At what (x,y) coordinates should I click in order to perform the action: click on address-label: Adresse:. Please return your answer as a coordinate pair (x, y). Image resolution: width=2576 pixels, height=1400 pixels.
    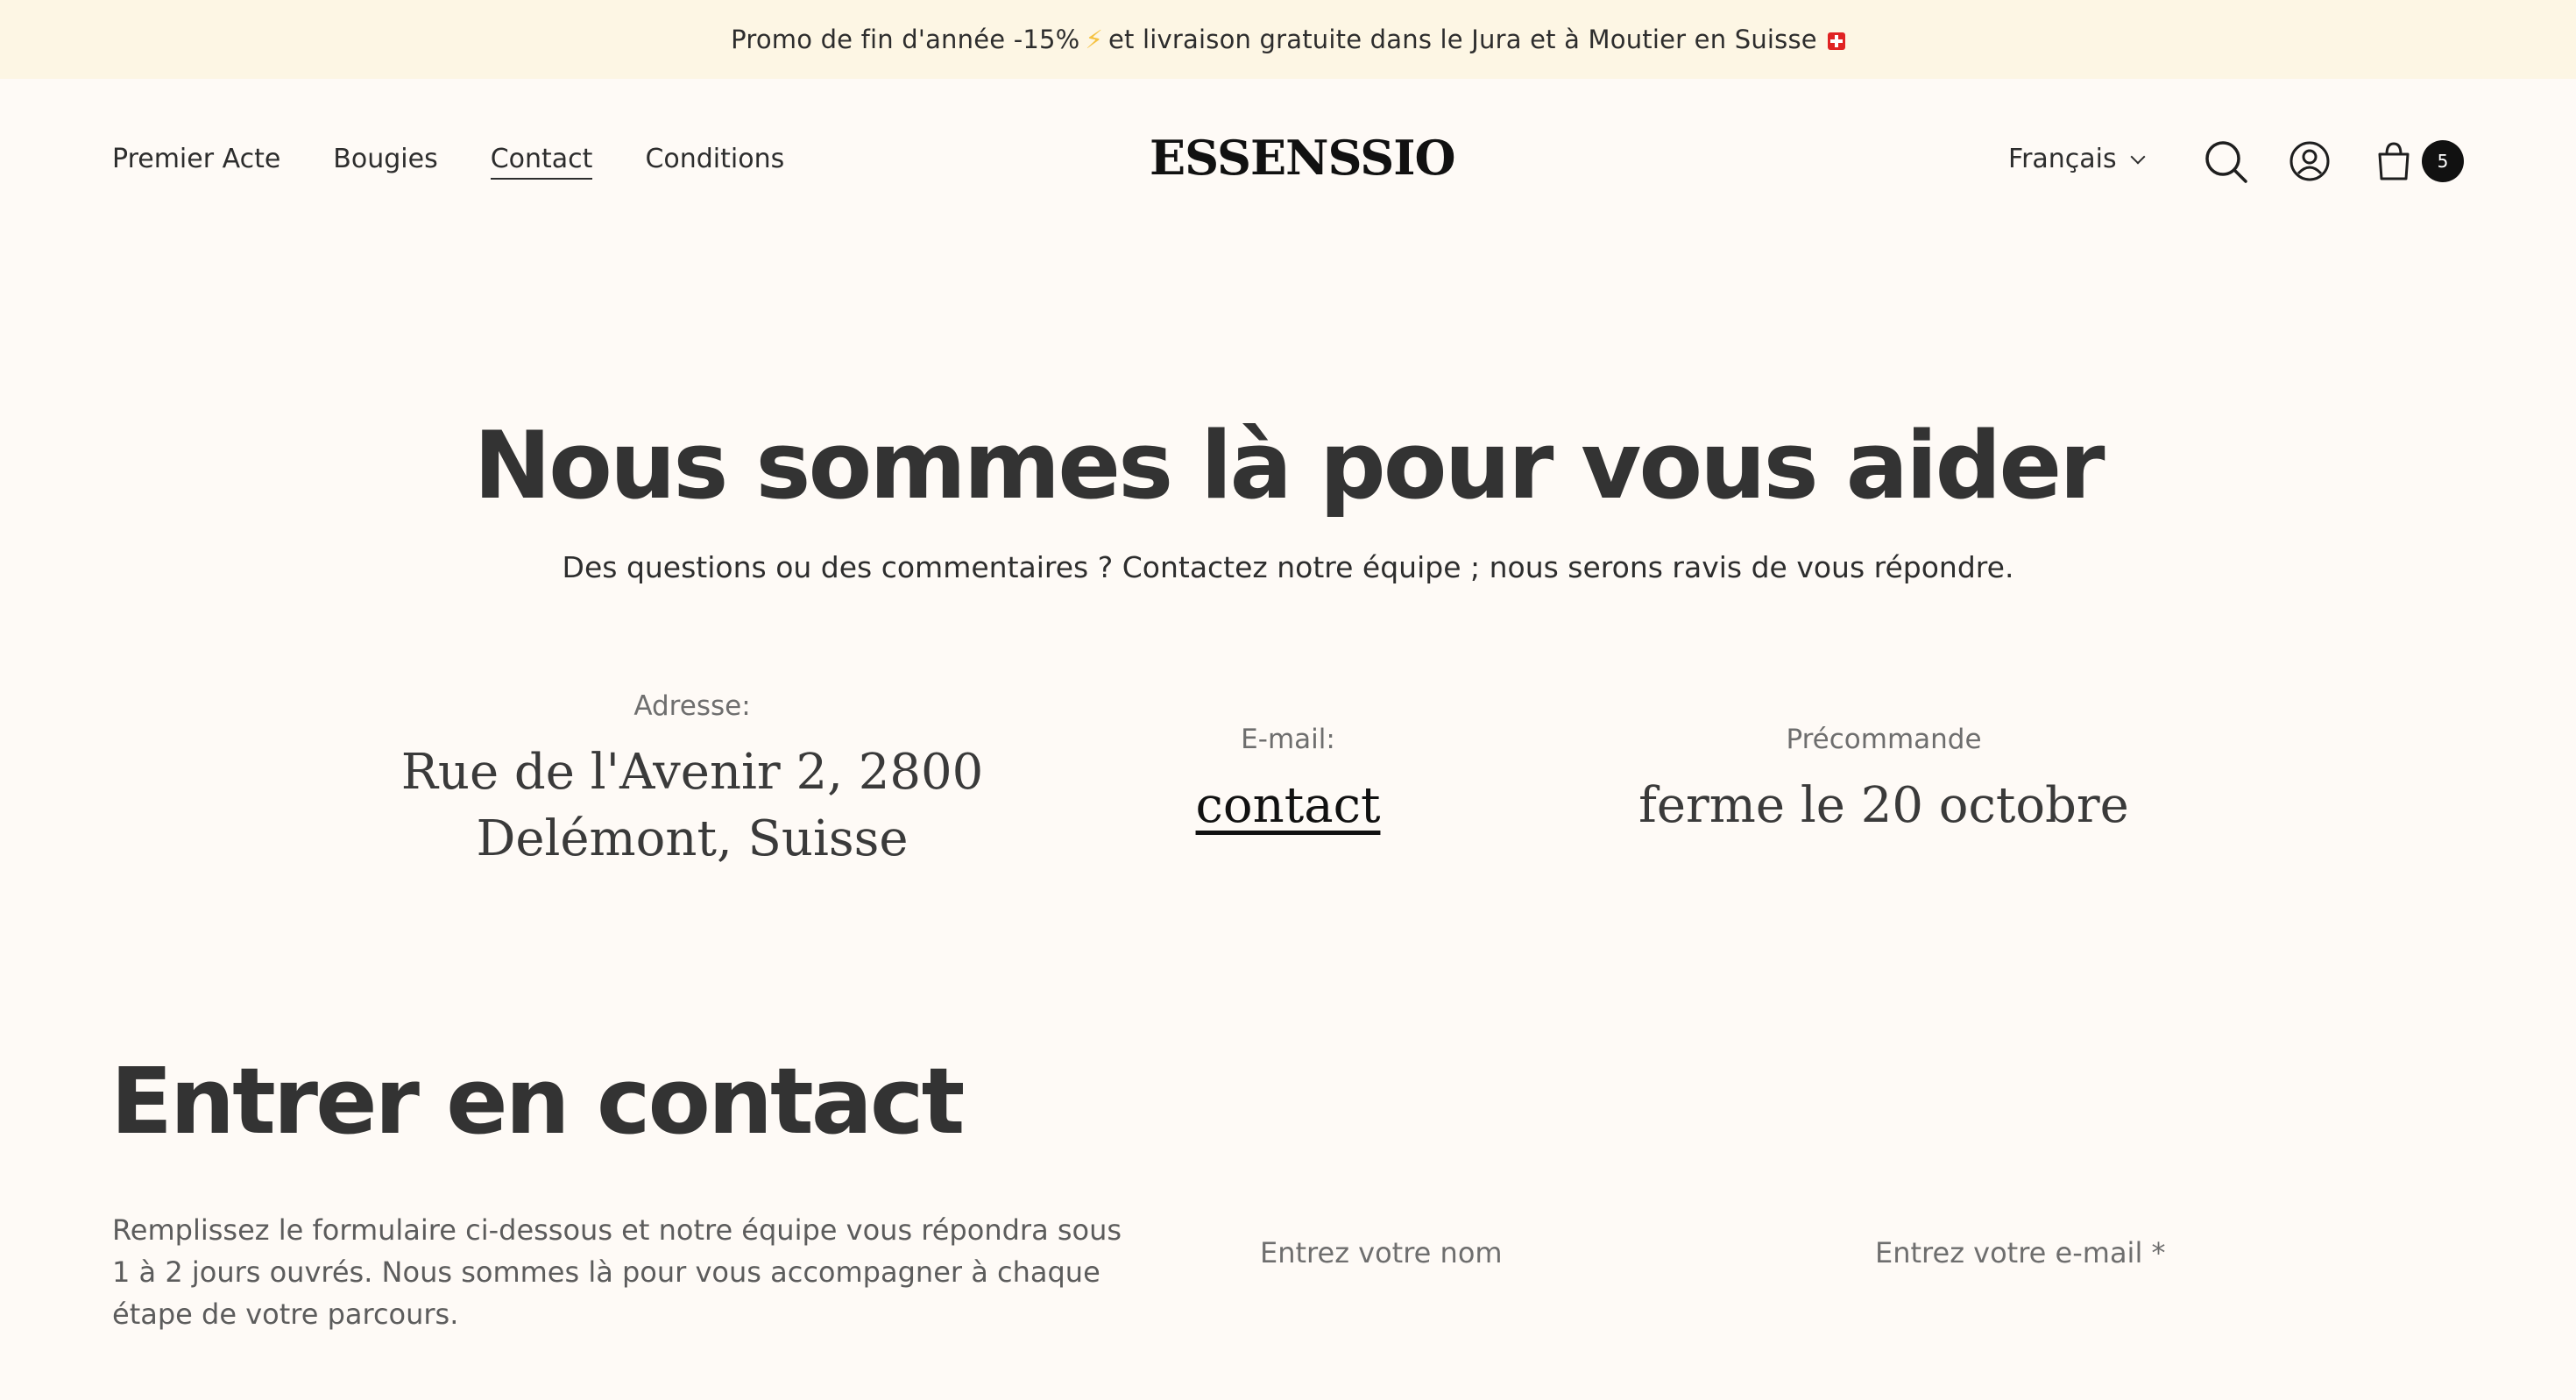
    Looking at the image, I should click on (692, 706).